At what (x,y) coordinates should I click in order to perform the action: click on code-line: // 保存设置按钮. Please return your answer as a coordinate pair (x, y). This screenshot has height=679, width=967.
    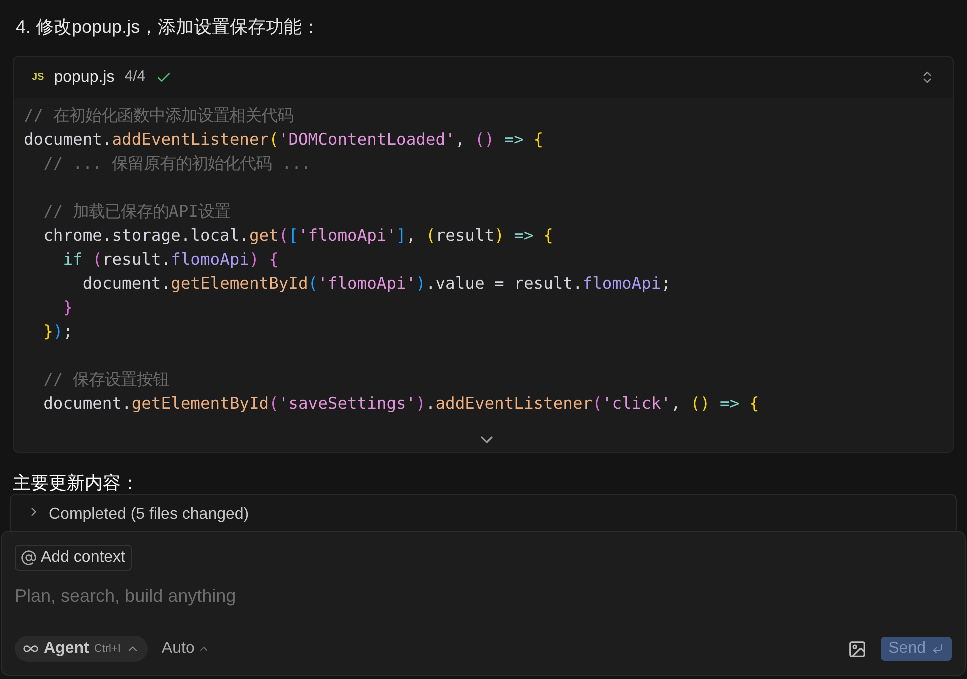
    Looking at the image, I should click on (106, 380).